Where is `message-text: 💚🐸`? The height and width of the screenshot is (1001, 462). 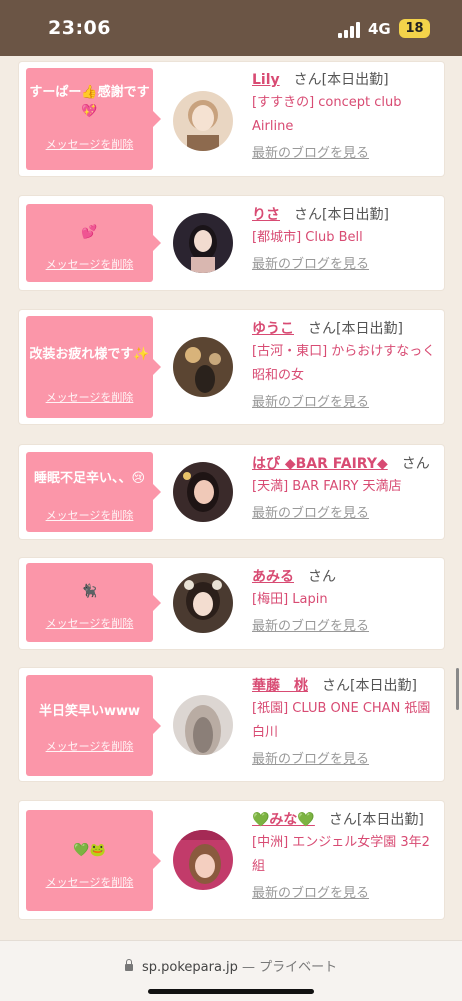
message-text: 💚🐸 is located at coordinates (89, 850).